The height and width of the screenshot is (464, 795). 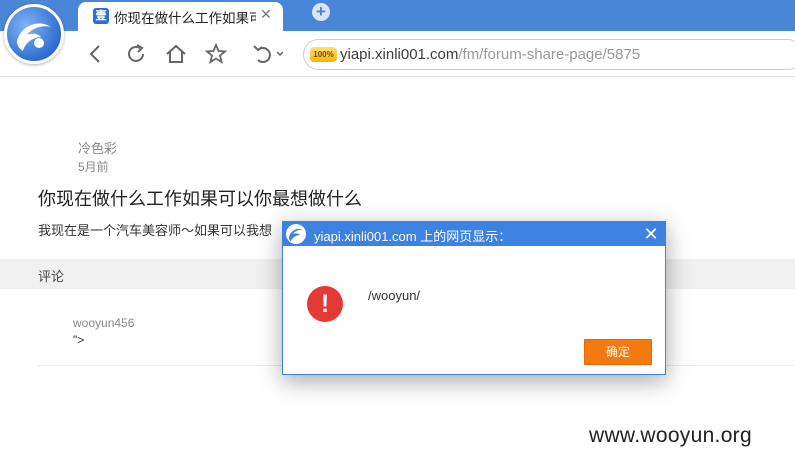 I want to click on dialog-header: yiapi.xinli001.com 上的网页显示： ✕, so click(x=474, y=234).